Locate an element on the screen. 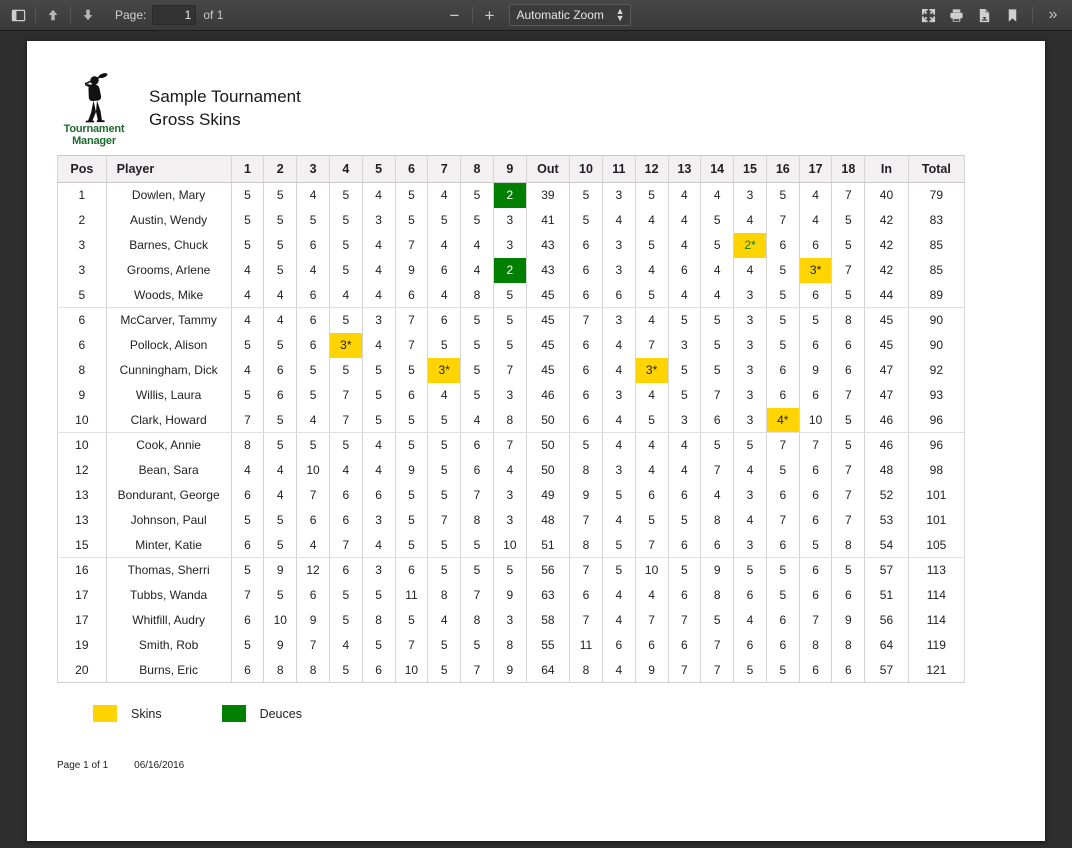 Image resolution: width=1072 pixels, height=848 pixels. table-row: 6 McCarver, Tammy 4 4 6 5 3 7 6 5 5 45 7 3 4 5 5 3 5 5 8 45 90 is located at coordinates (511, 320).